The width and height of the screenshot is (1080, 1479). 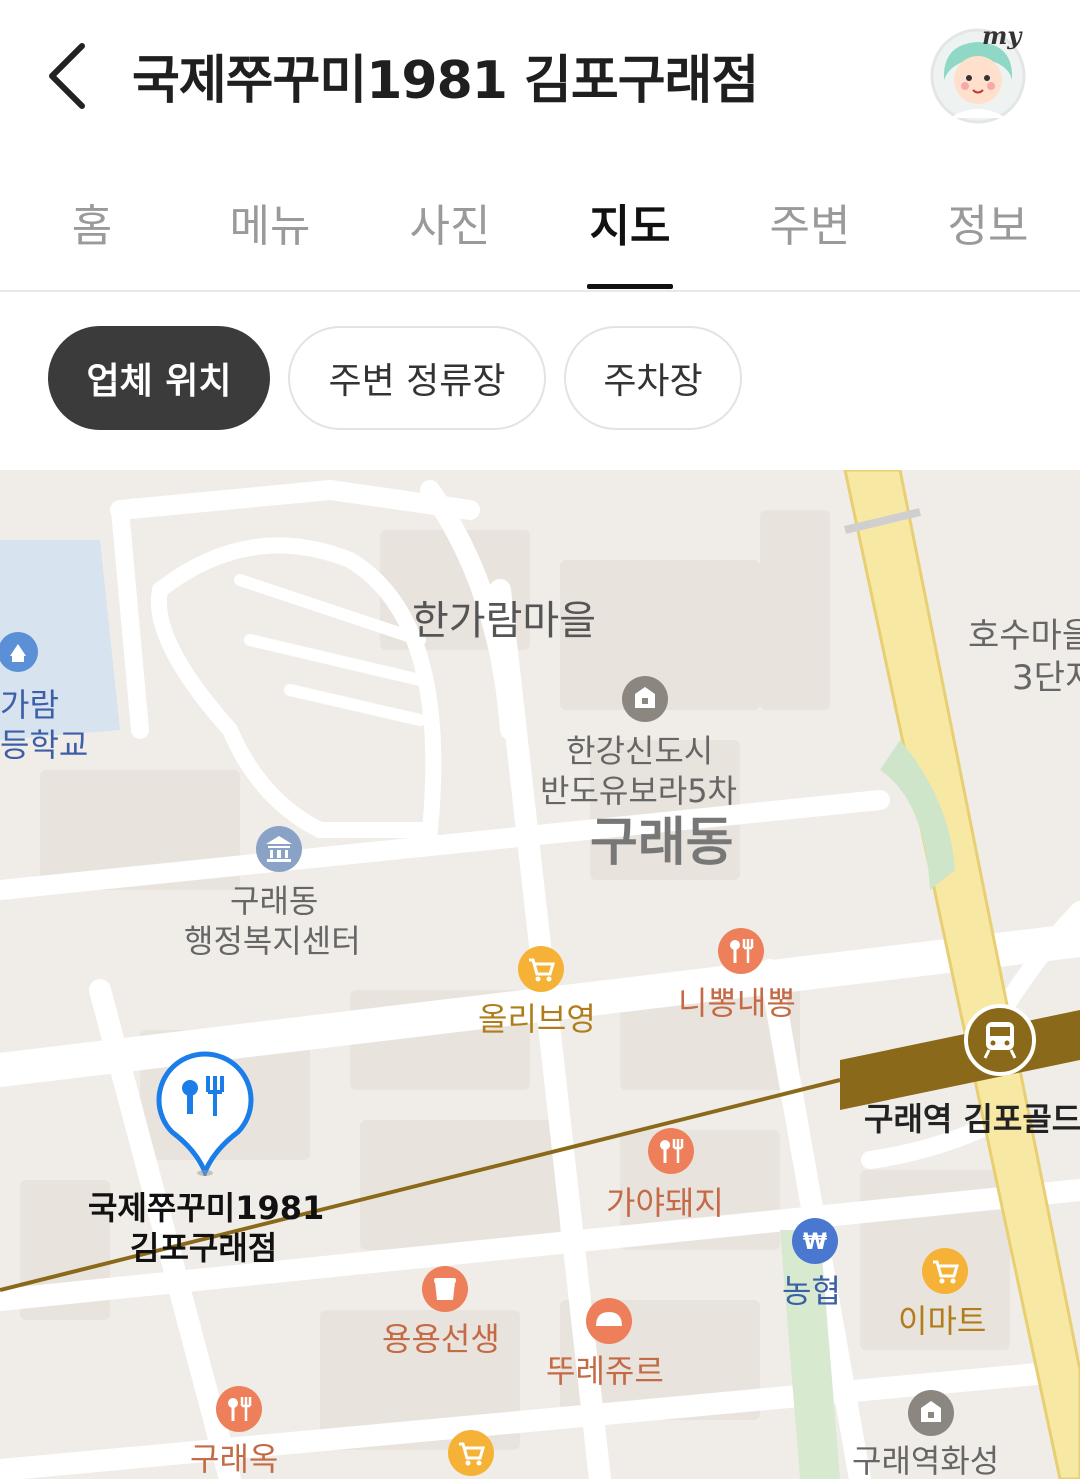 I want to click on chip-business-location: 업체 위치, so click(x=159, y=378).